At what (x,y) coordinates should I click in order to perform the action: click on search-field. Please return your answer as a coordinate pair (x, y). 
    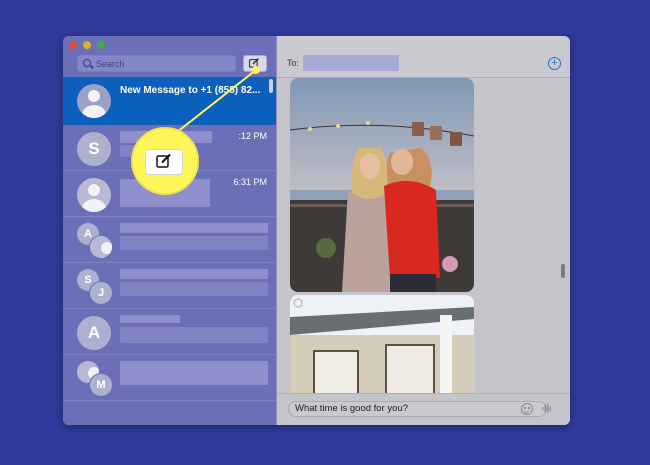
    Looking at the image, I should click on (156, 63).